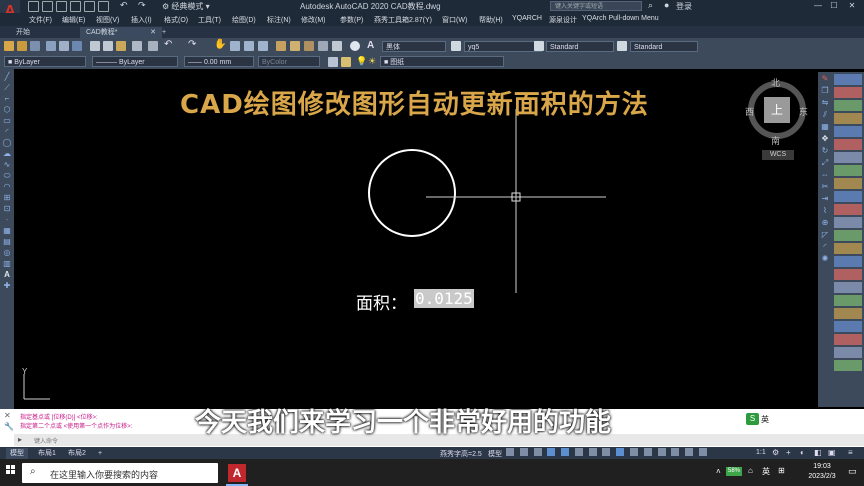 The width and height of the screenshot is (864, 486). What do you see at coordinates (852, 6) in the screenshot?
I see `close-button: ✕` at bounding box center [852, 6].